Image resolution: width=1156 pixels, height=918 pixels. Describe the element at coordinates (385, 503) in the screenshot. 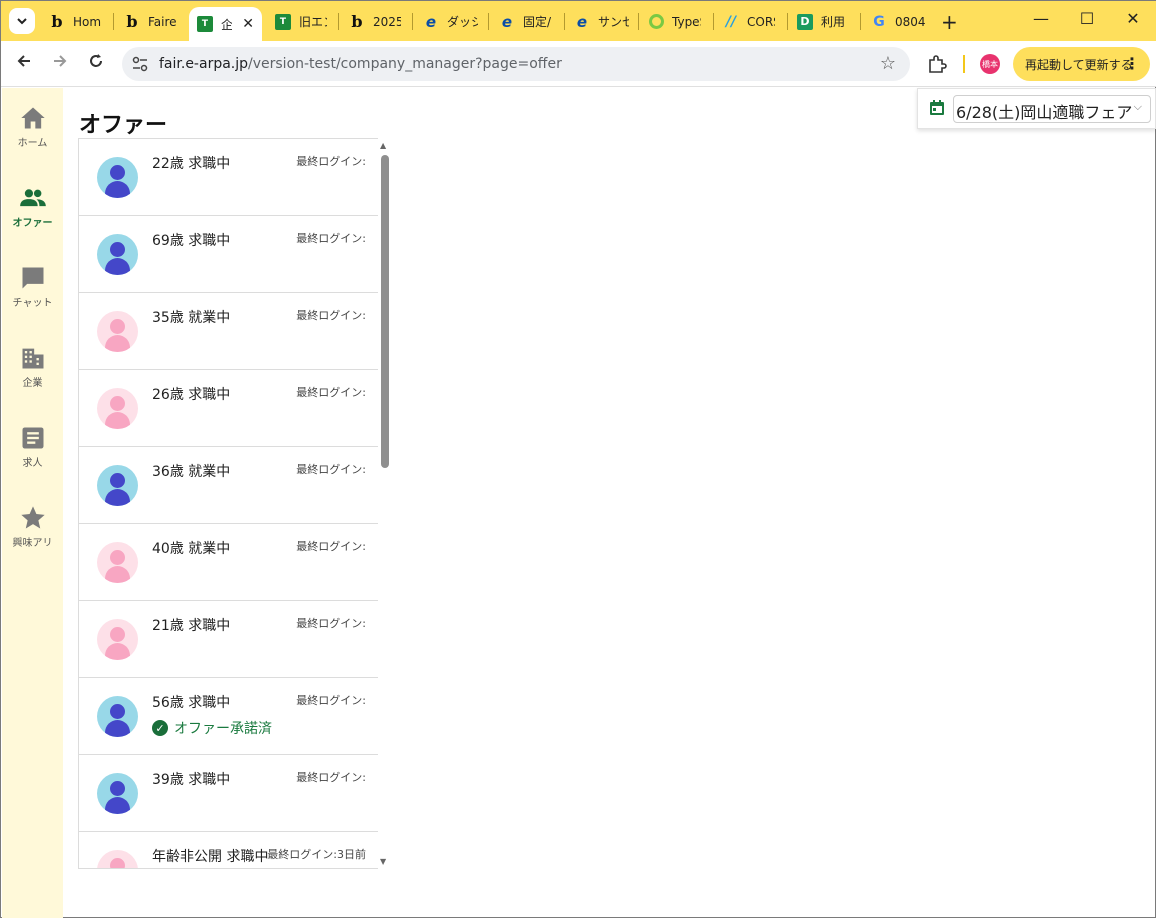

I see `offer-list-scrollbar: ▲ ▼` at that location.